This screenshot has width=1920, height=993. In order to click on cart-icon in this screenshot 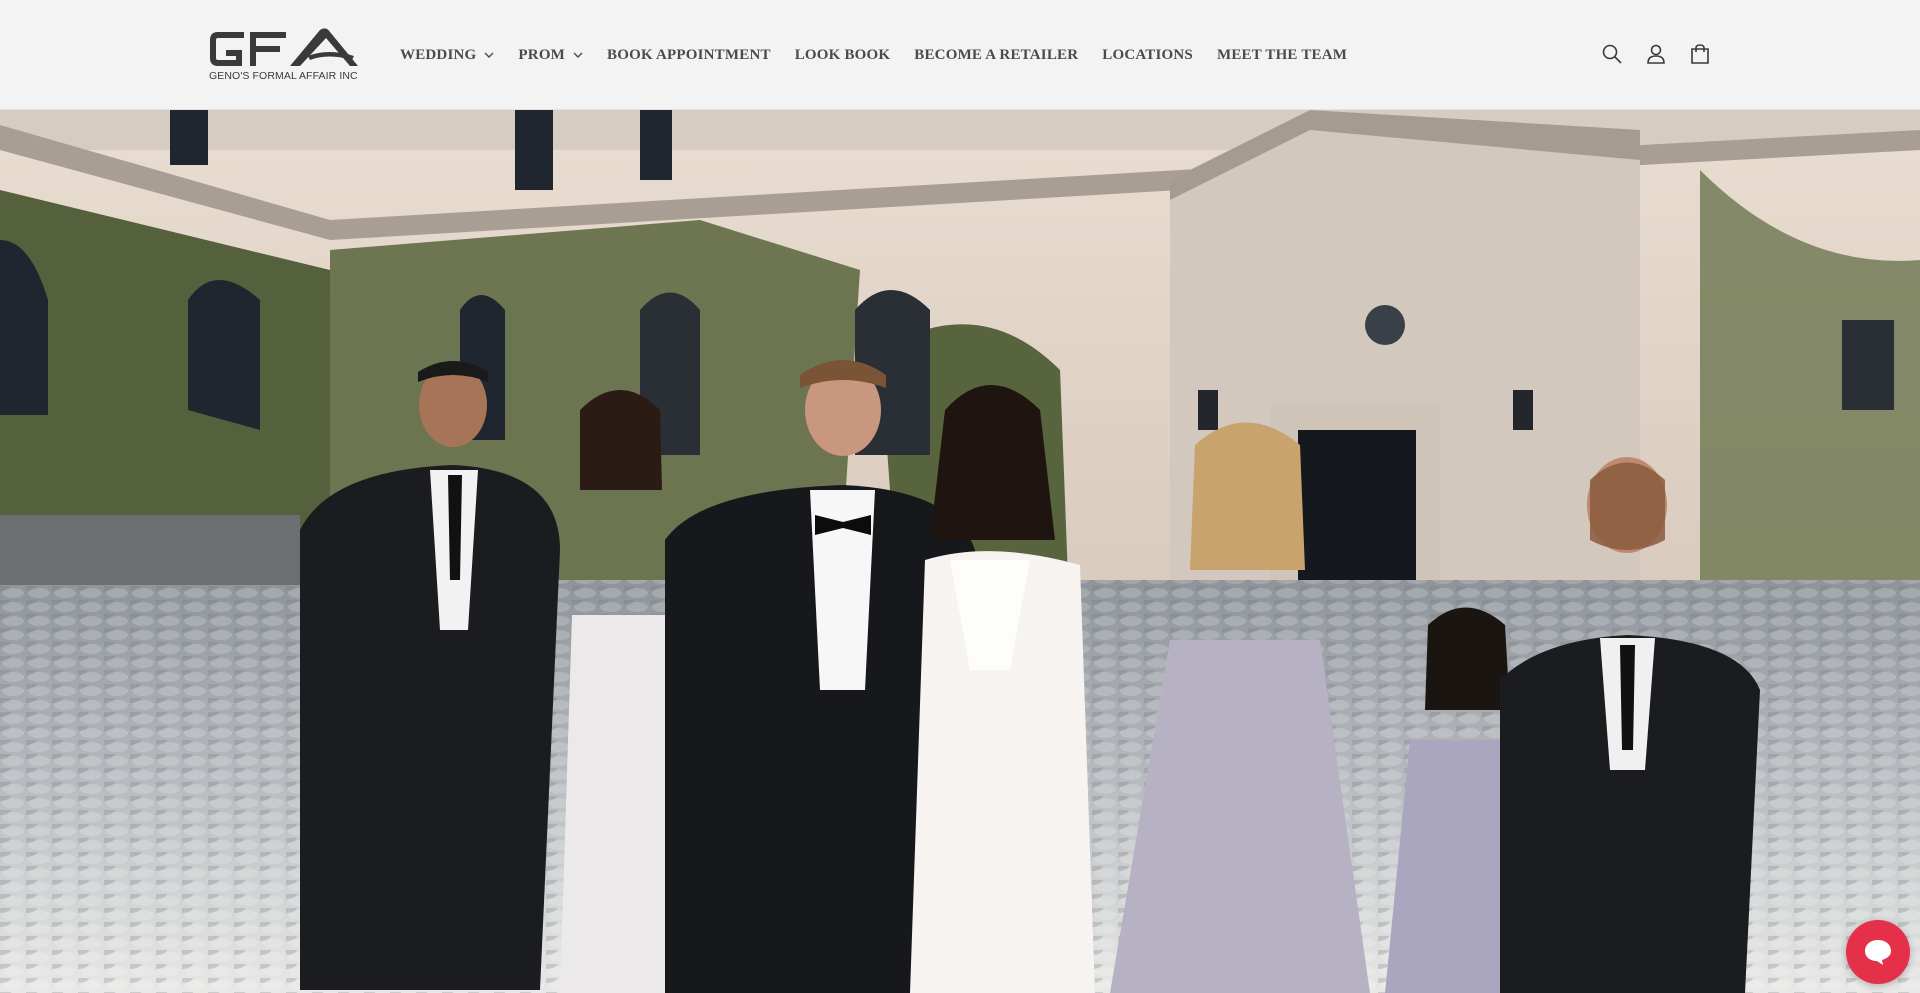, I will do `click(1700, 54)`.